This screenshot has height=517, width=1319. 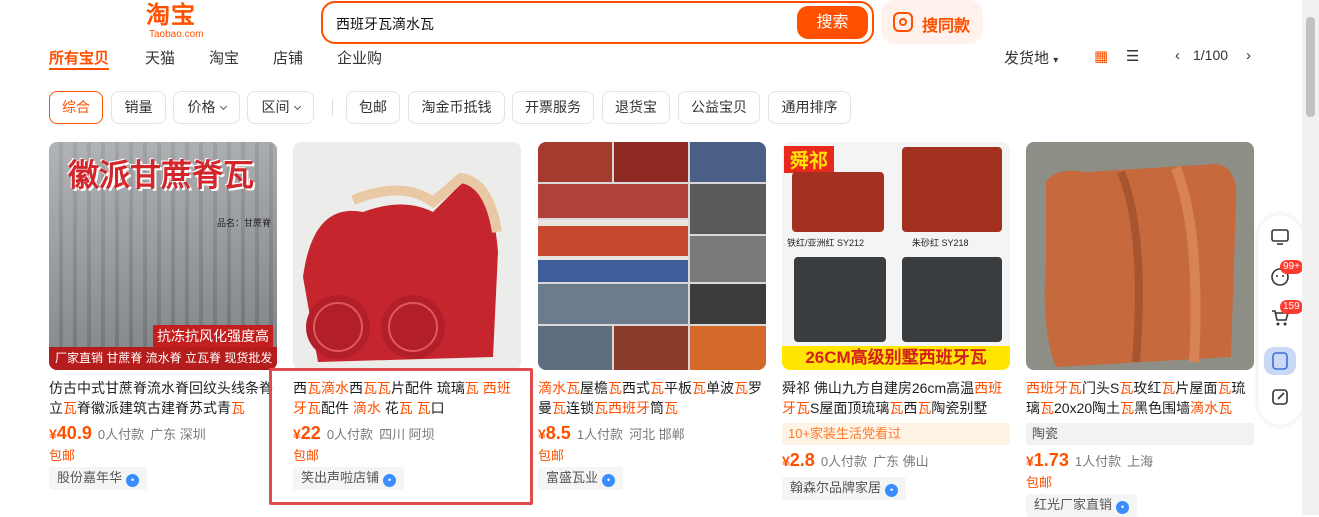 I want to click on logo-text: 淘宝, so click(x=171, y=15).